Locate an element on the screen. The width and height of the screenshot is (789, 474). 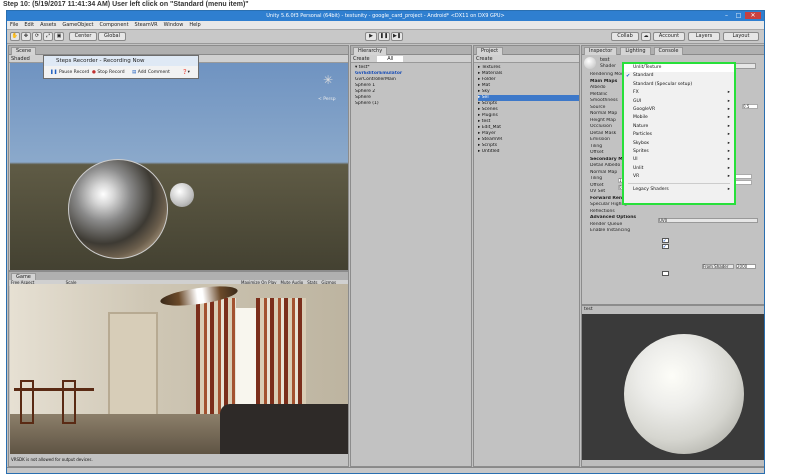
hierarchy-create-button: Create is located at coordinates (361, 59).